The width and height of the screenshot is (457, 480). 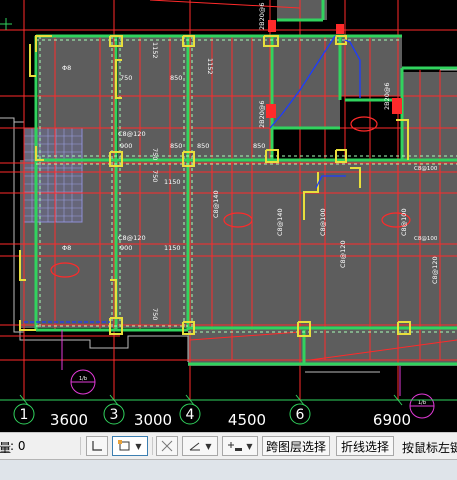 I want to click on cross-icon, so click(x=167, y=446).